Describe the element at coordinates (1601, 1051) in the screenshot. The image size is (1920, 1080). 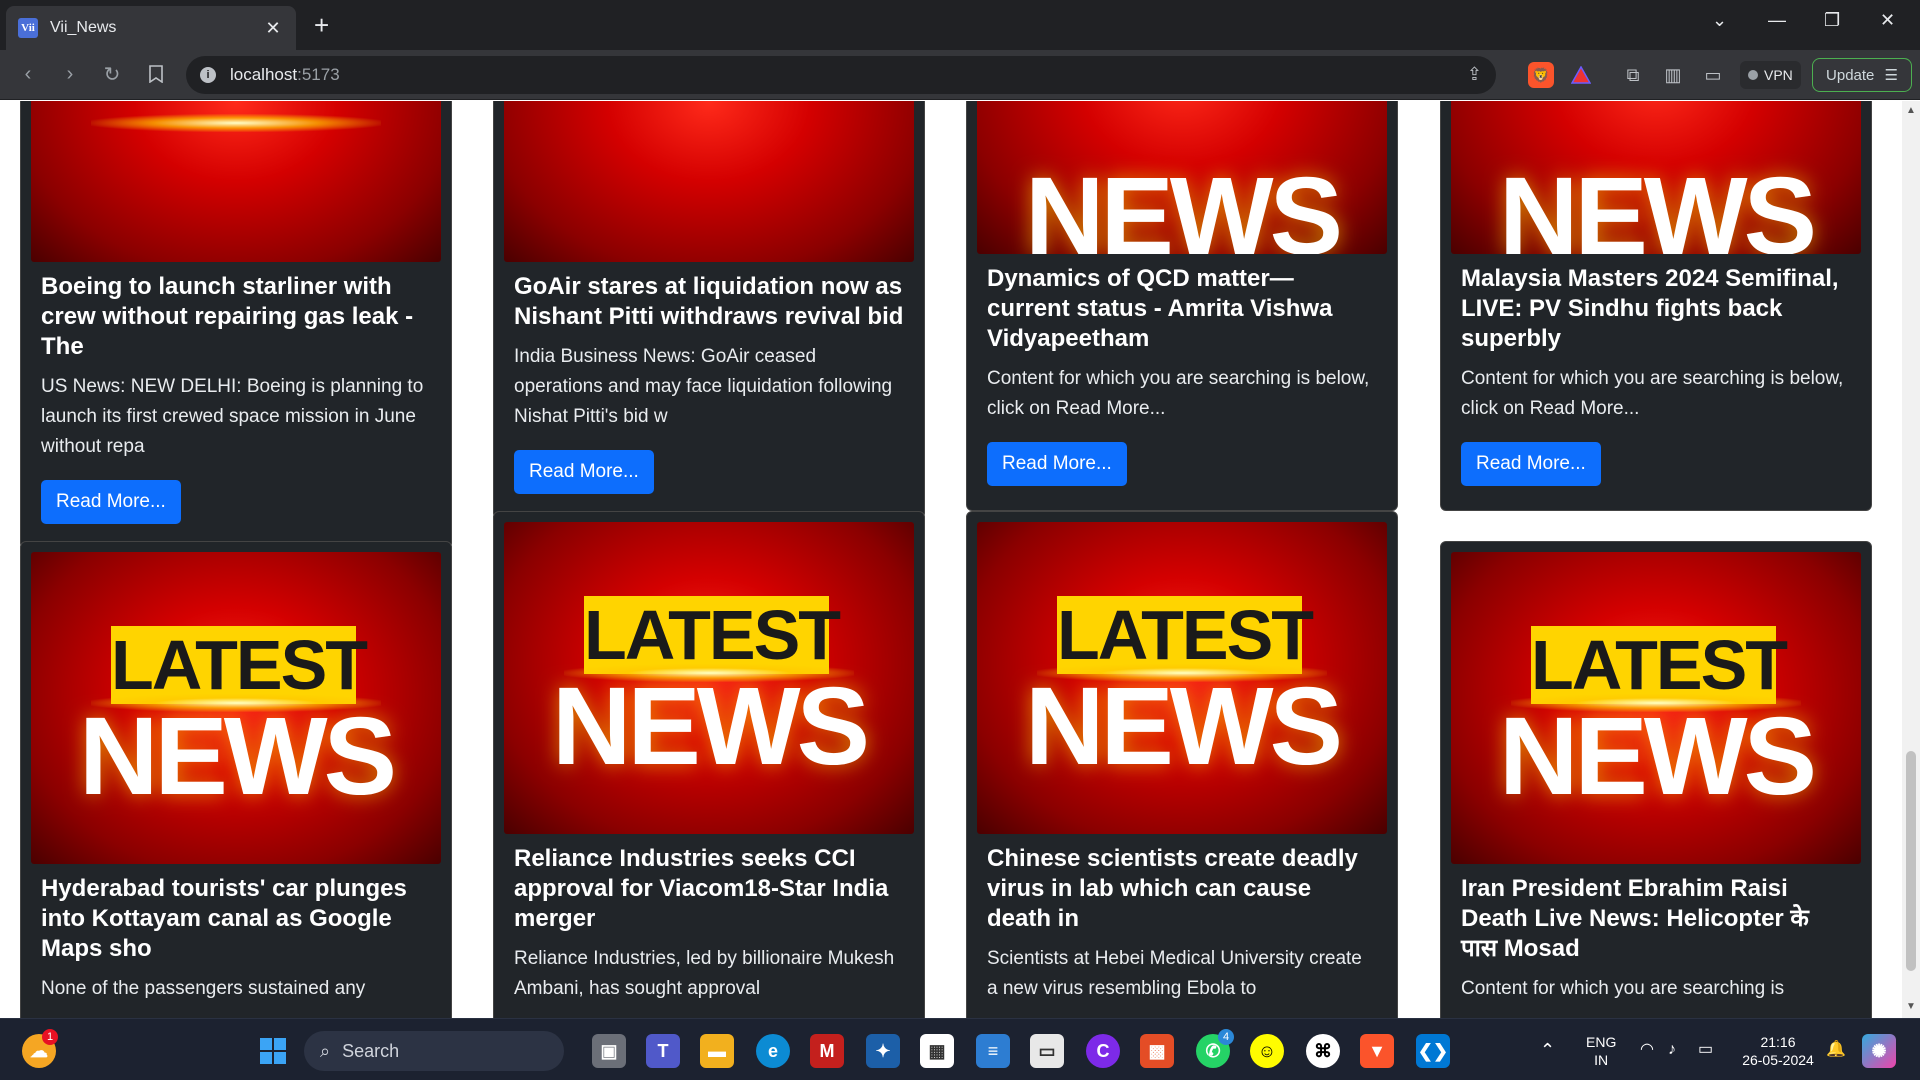
I see `language-indicator: ENG IN` at that location.